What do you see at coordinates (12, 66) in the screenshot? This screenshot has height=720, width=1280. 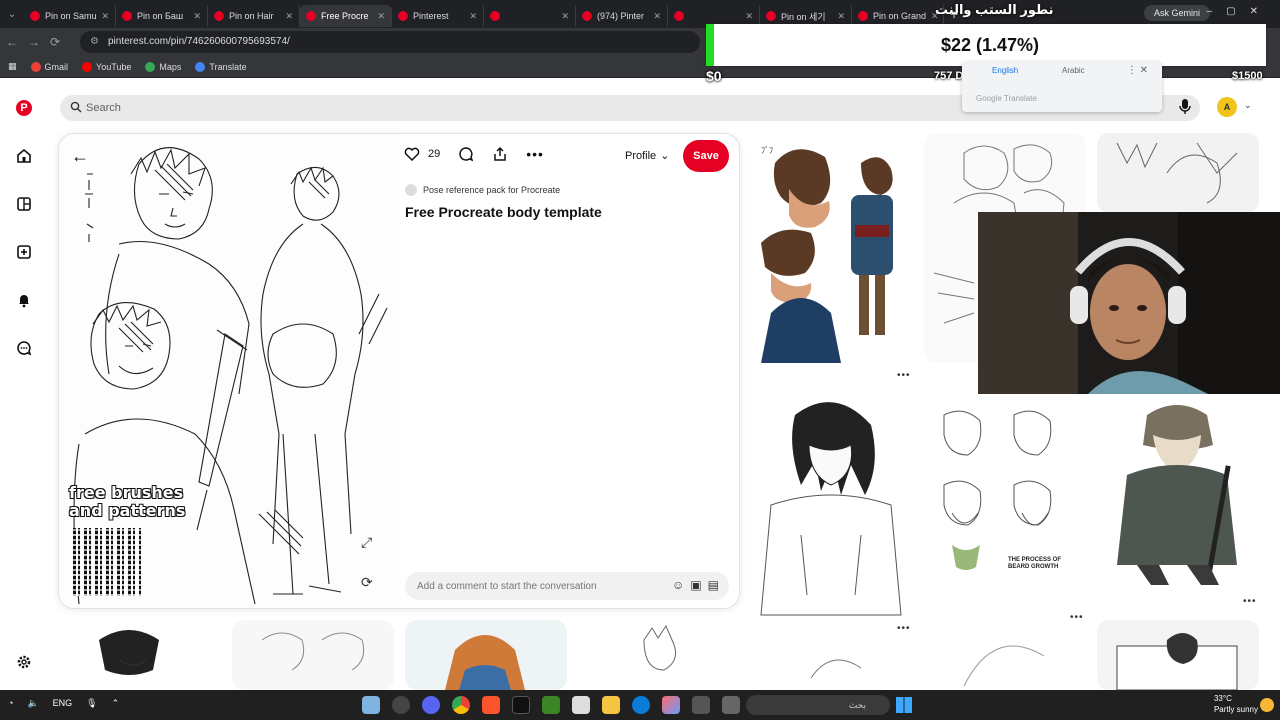 I see `apps-icon: ▦` at bounding box center [12, 66].